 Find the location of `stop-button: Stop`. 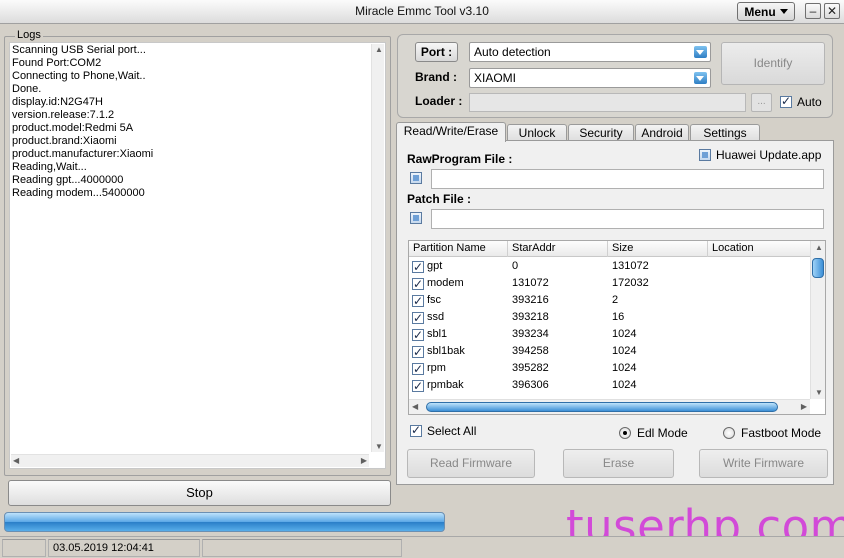

stop-button: Stop is located at coordinates (199, 493).